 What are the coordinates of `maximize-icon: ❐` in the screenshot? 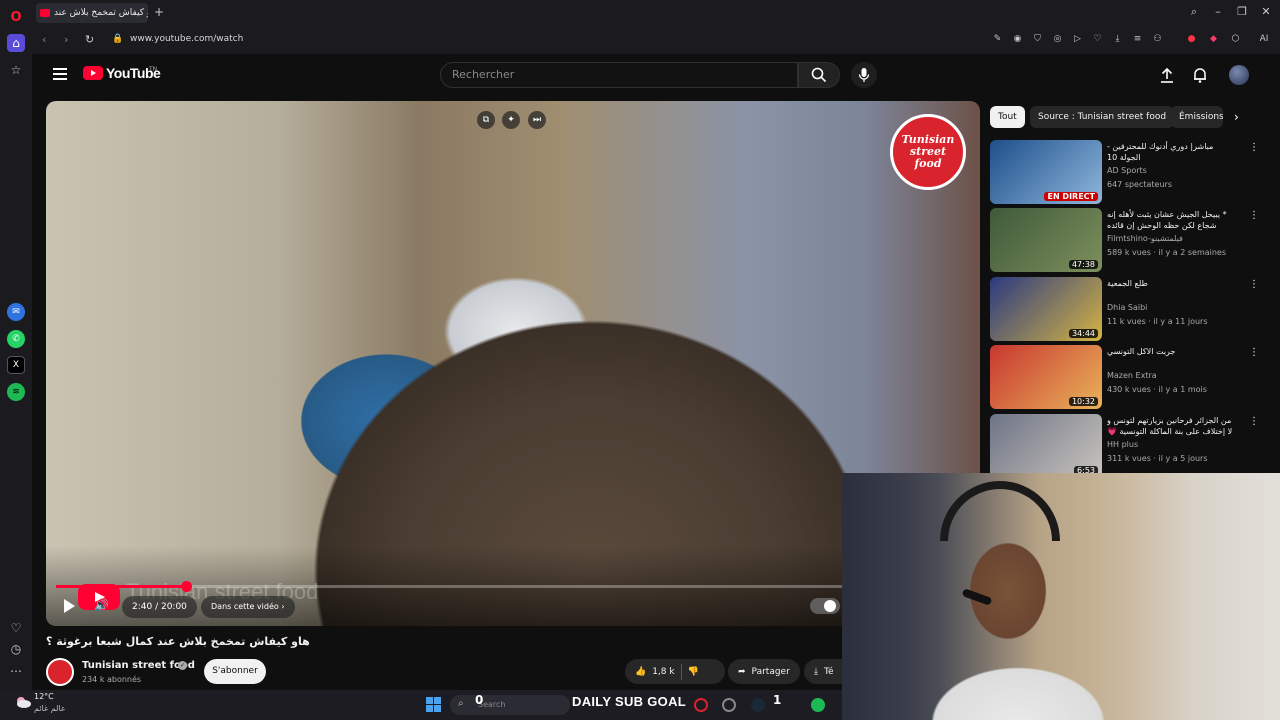 It's located at (1242, 11).